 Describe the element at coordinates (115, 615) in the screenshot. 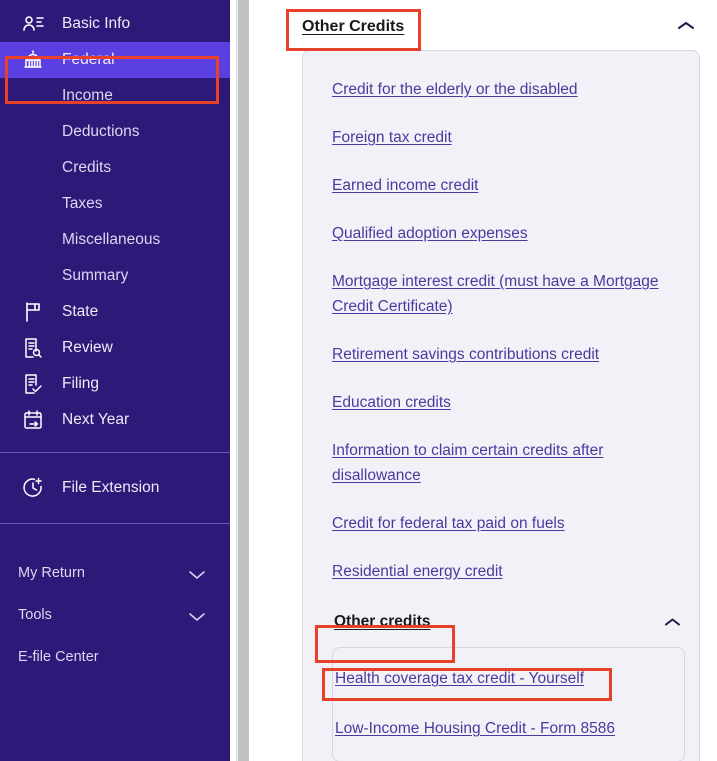

I see `sidebar-footer-tools: Tools` at that location.